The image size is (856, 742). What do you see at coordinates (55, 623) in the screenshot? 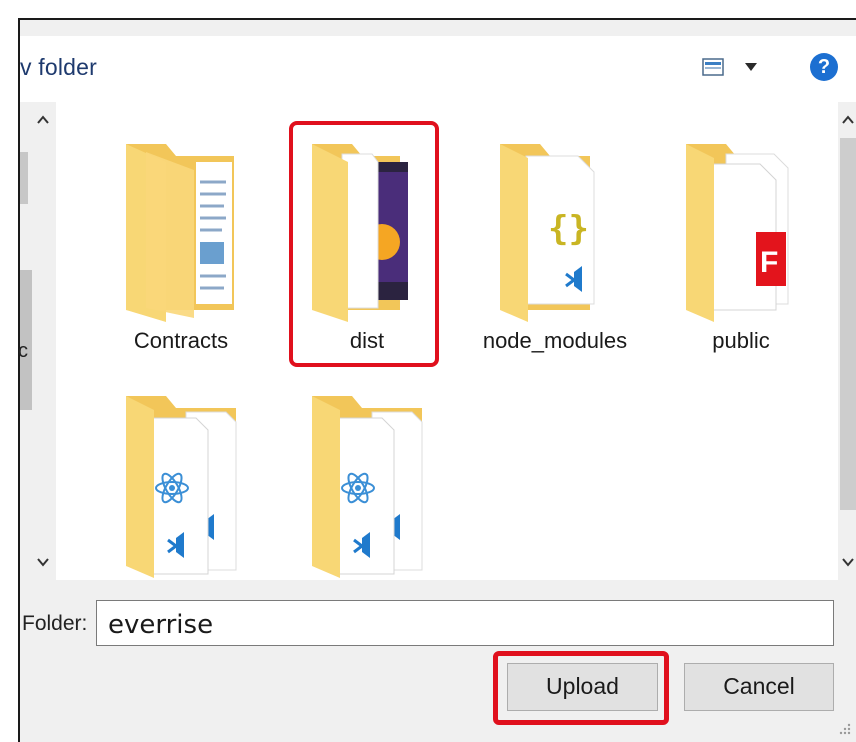
I see `folder-field-label: Folder:` at bounding box center [55, 623].